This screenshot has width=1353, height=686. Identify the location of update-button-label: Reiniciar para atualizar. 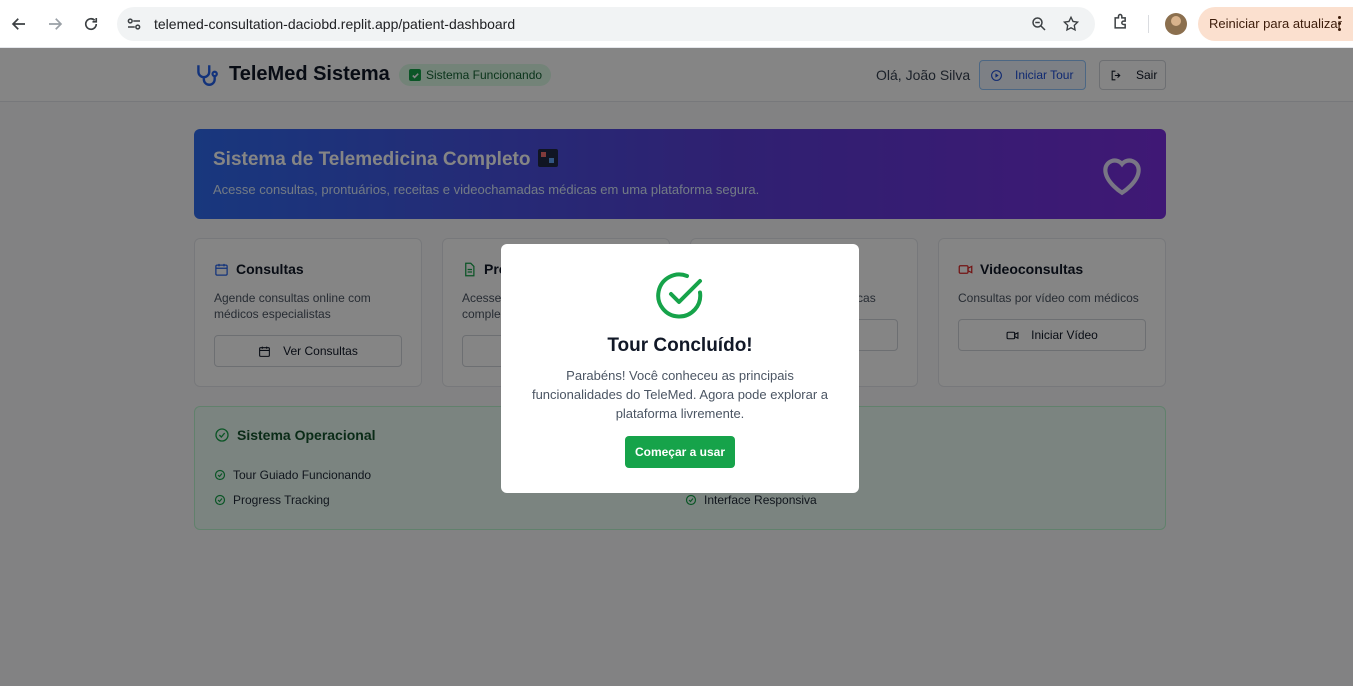
(1275, 23).